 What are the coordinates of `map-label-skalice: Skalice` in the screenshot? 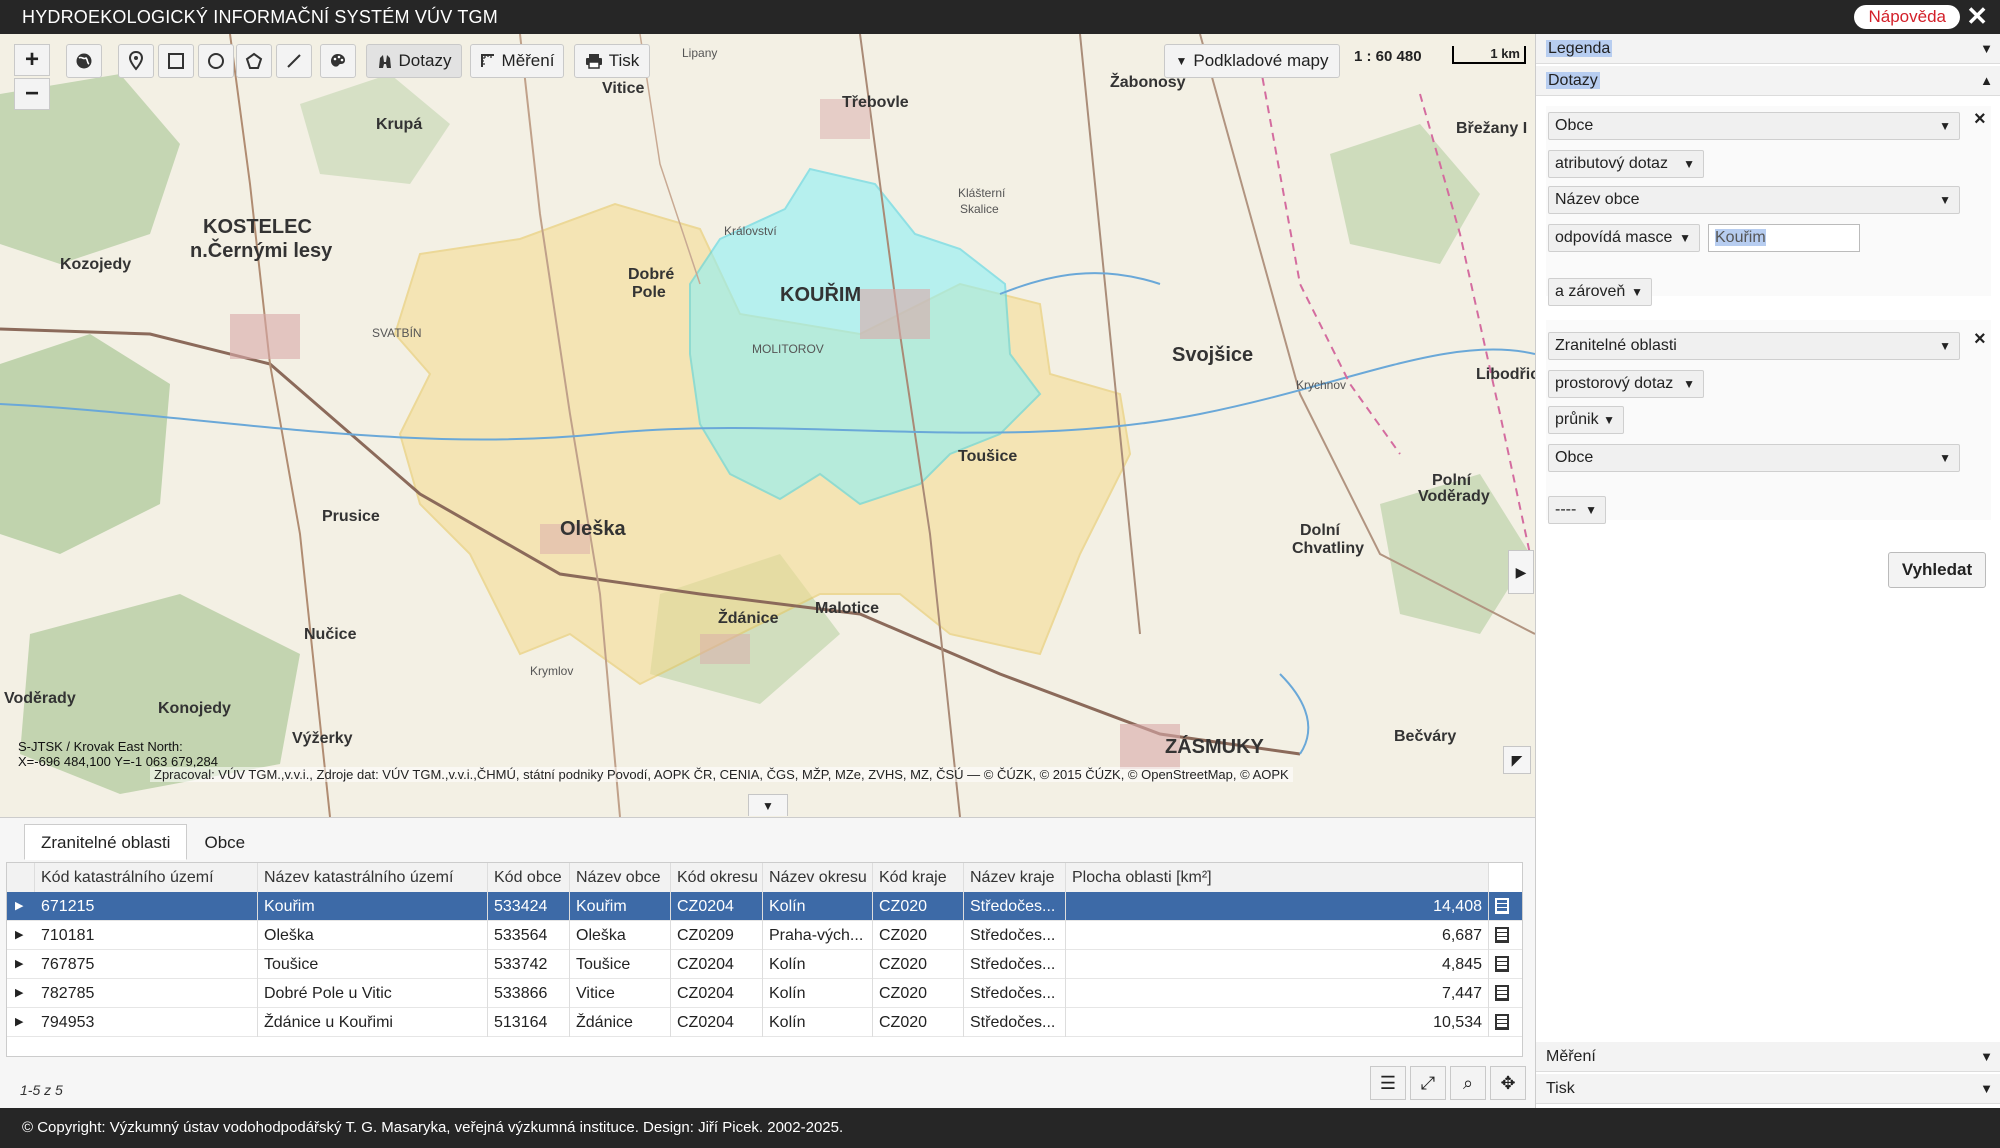 It's located at (979, 209).